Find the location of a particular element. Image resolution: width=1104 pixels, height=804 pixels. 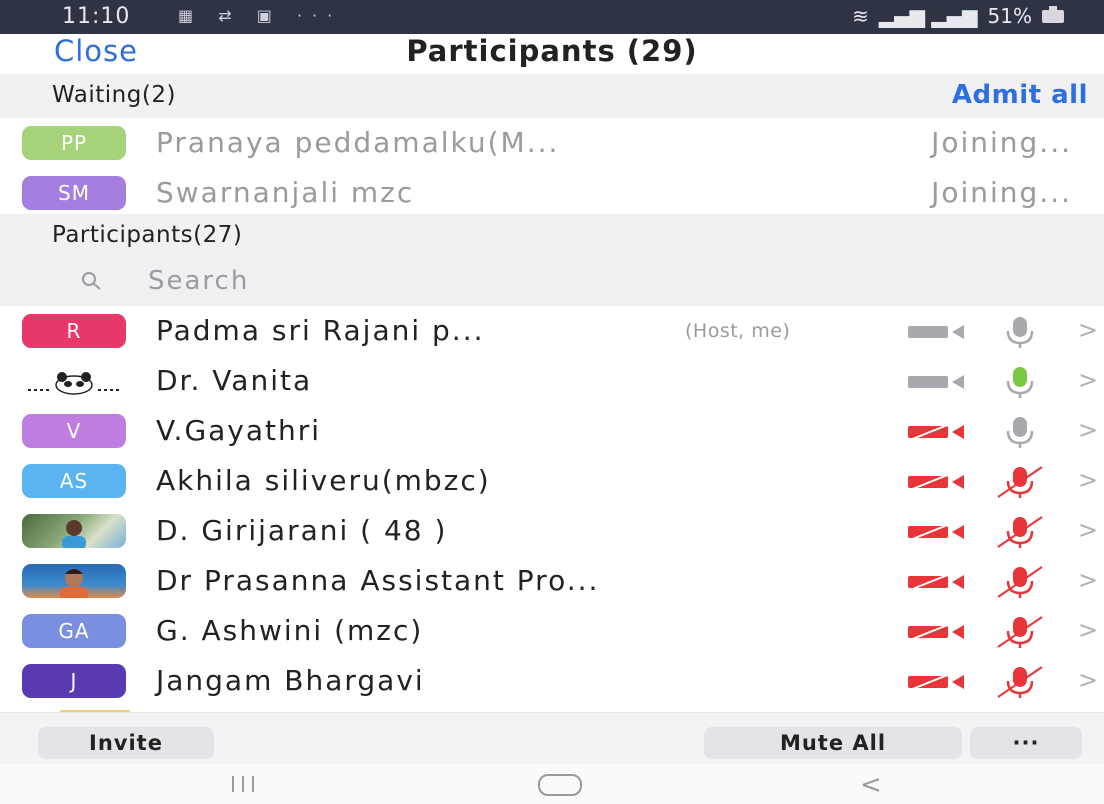

gallery-icon: ▣ is located at coordinates (269, 15).